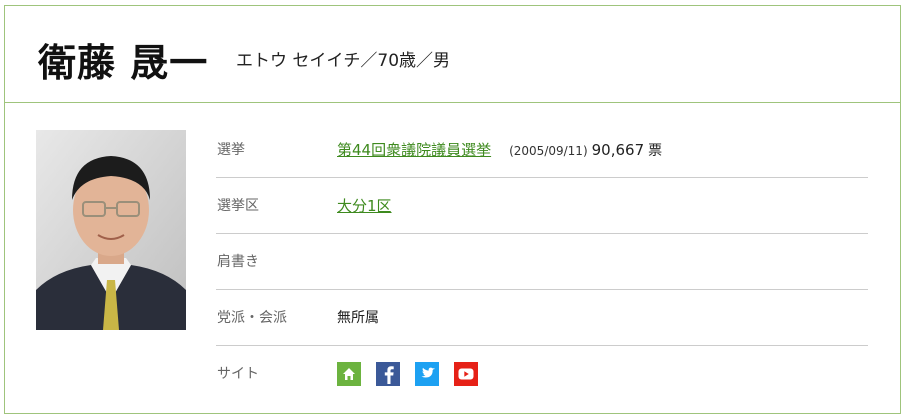  What do you see at coordinates (231, 150) in the screenshot?
I see `row-election-label: 選挙` at bounding box center [231, 150].